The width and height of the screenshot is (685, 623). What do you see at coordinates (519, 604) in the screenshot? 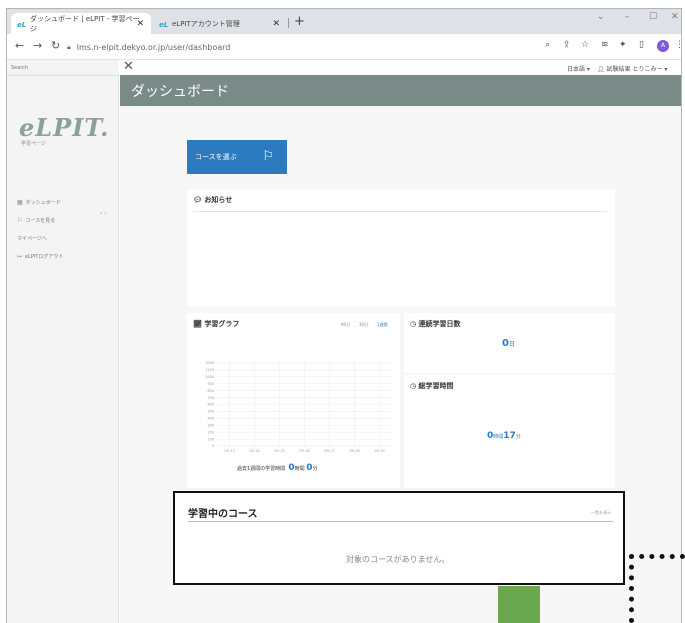
I see `green-marker` at bounding box center [519, 604].